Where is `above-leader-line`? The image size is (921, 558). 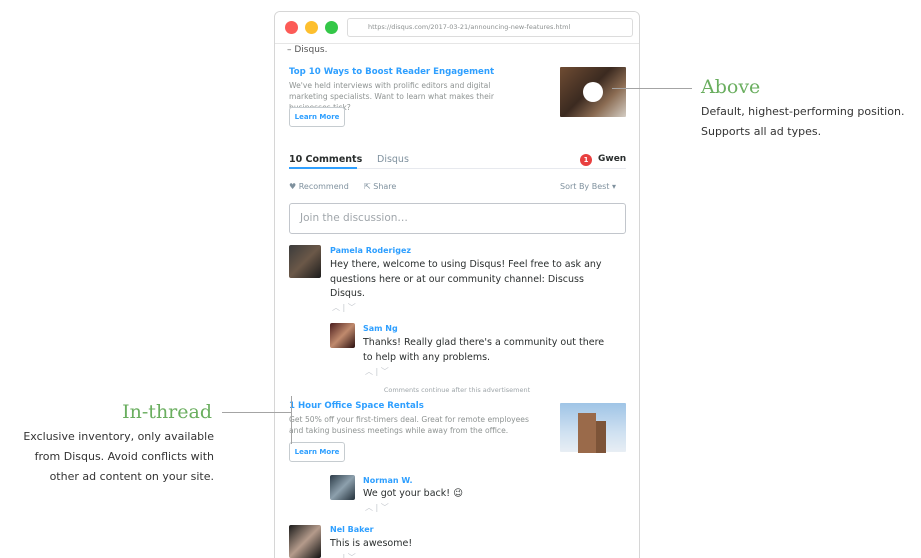 above-leader-line is located at coordinates (652, 88).